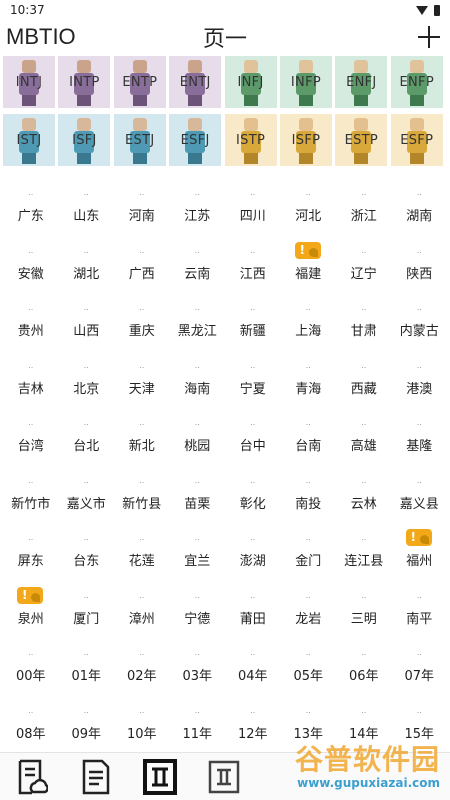 This screenshot has height=800, width=450. What do you see at coordinates (253, 618) in the screenshot?
I see `grid-cell: .. 莆田` at bounding box center [253, 618].